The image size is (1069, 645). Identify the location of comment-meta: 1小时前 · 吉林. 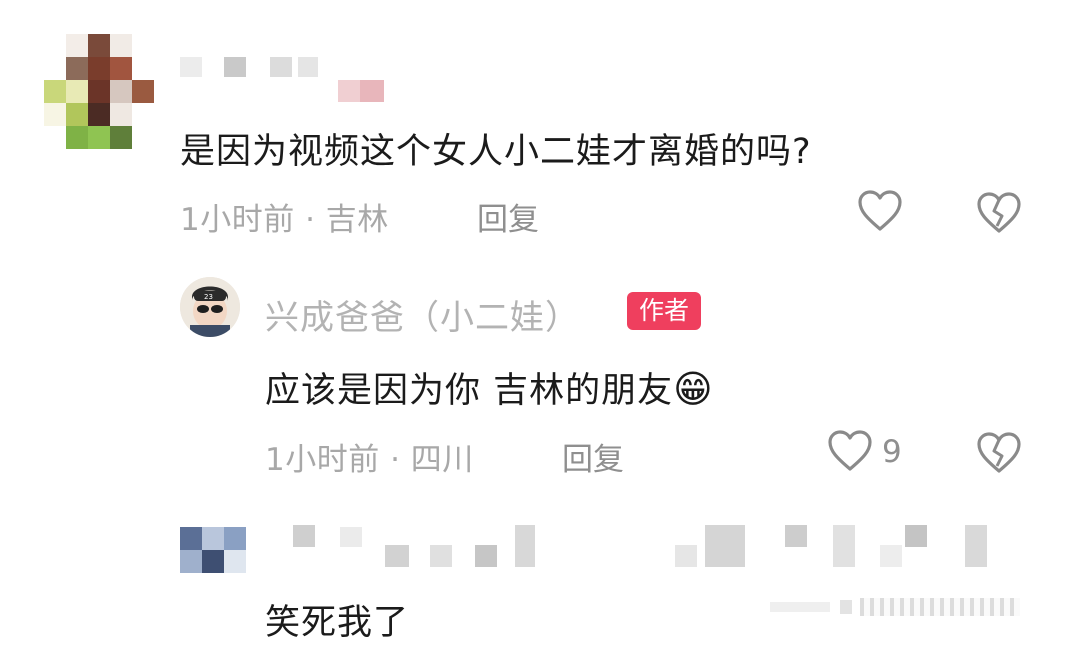
(284, 220).